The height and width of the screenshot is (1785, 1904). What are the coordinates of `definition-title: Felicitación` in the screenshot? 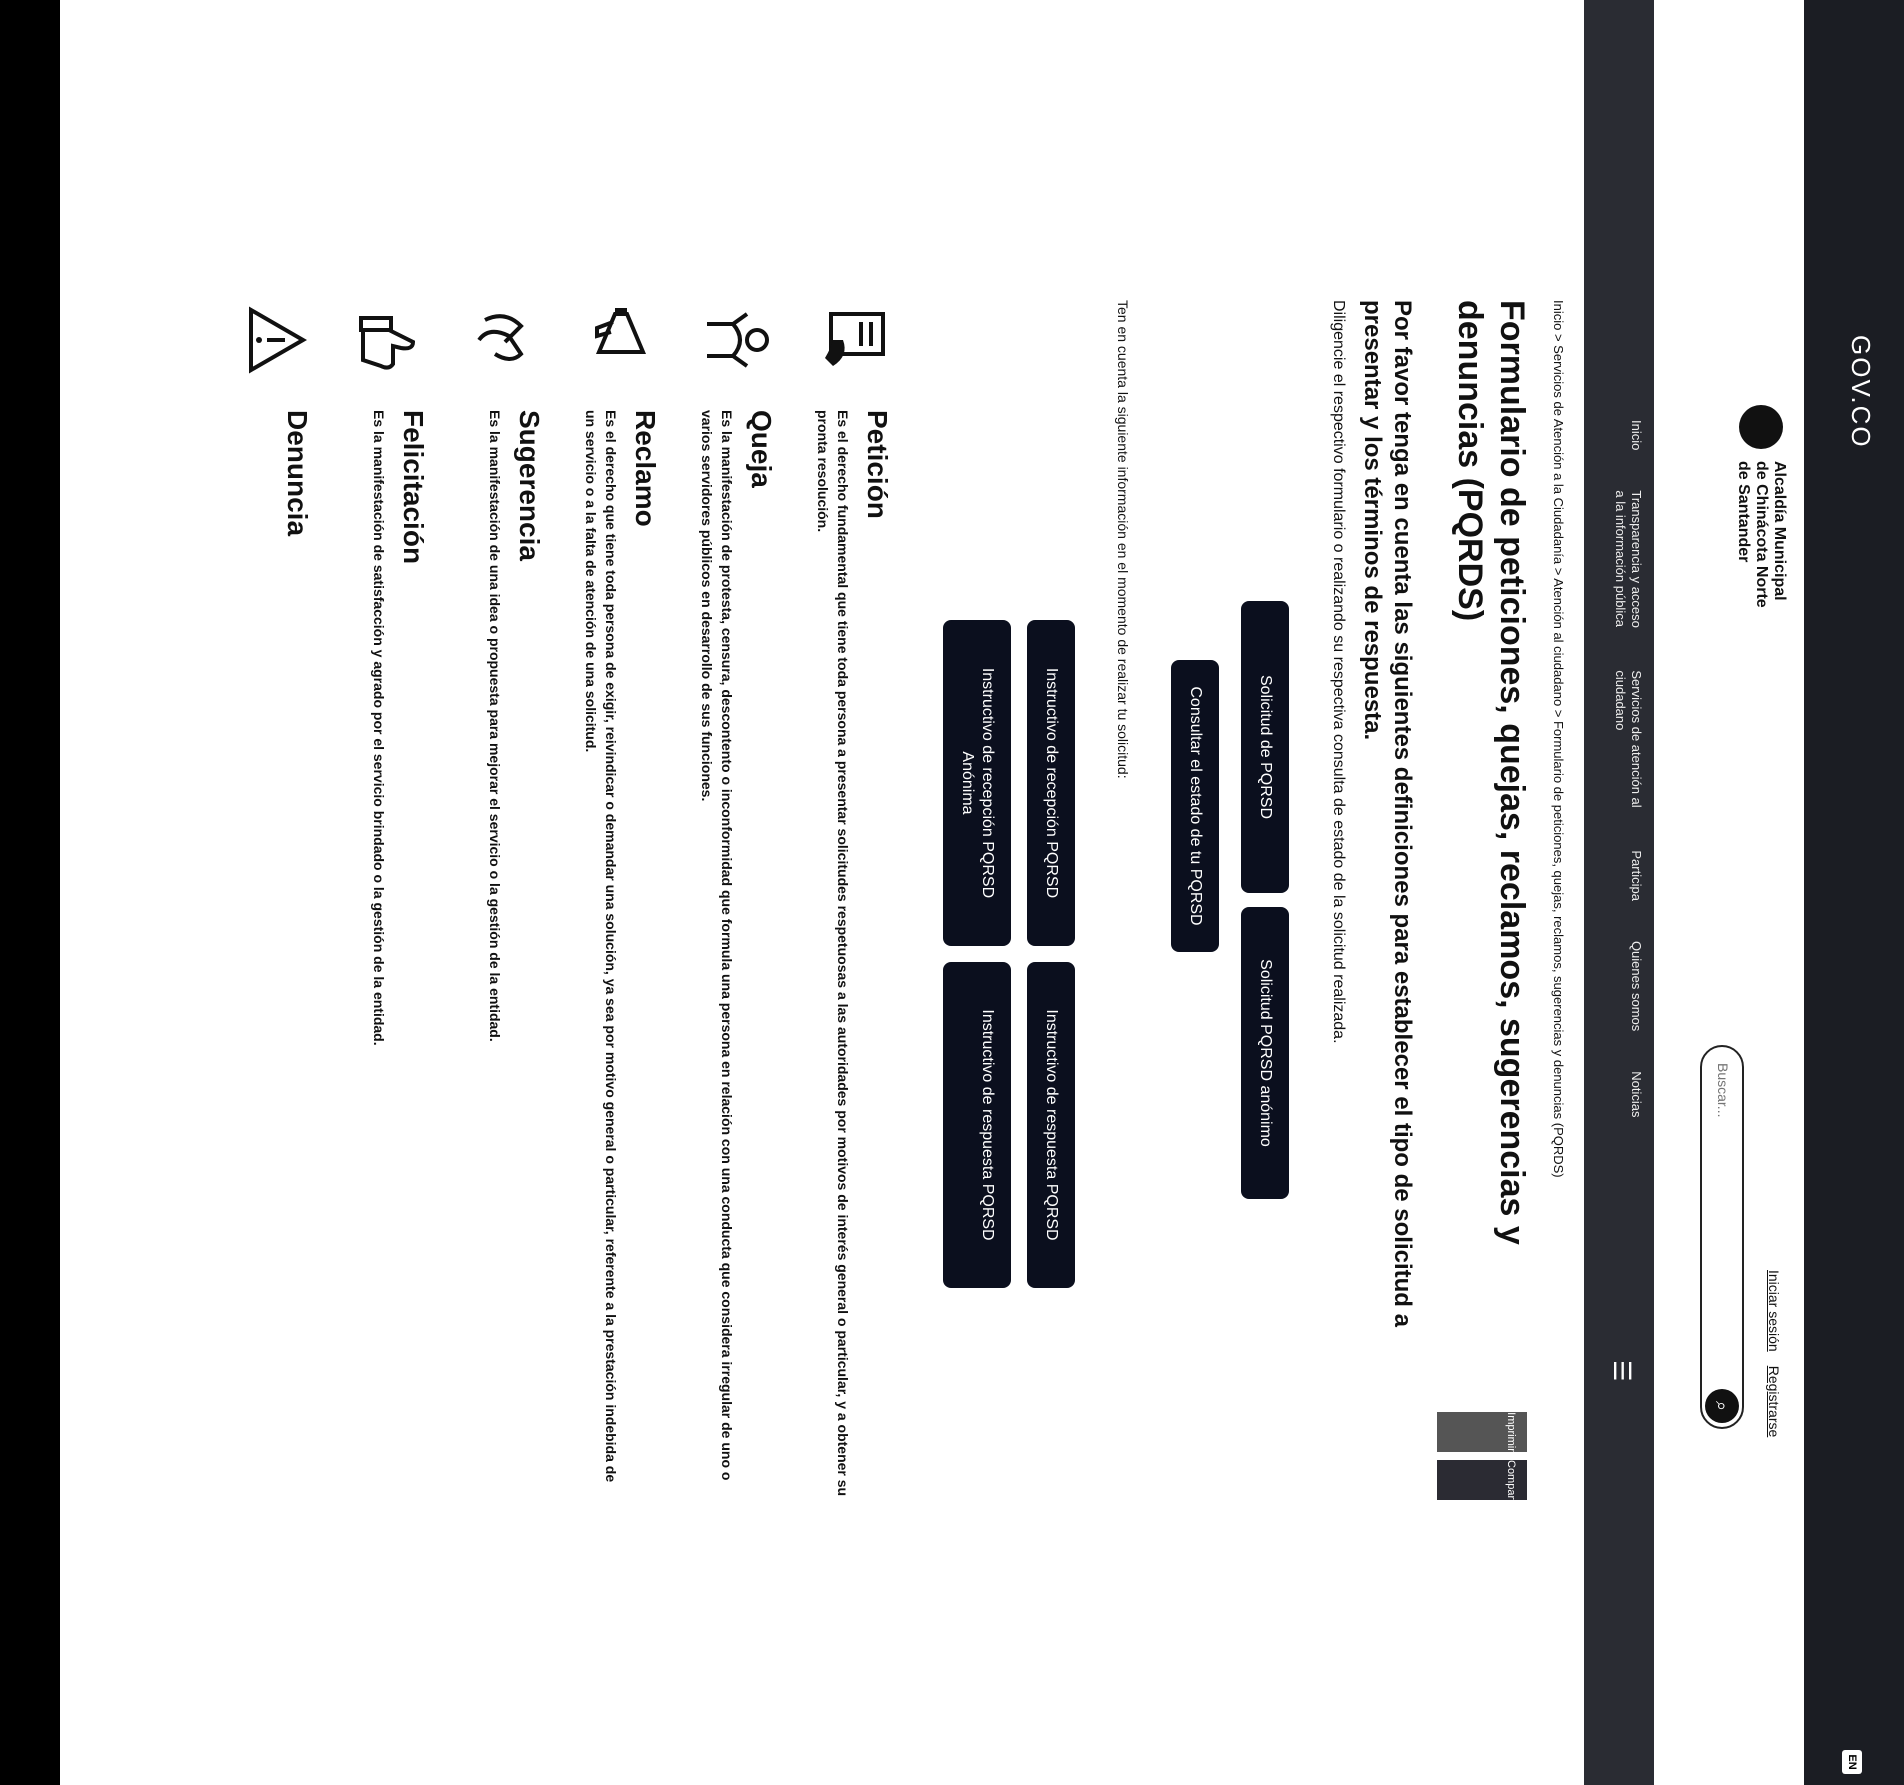 It's located at (413, 487).